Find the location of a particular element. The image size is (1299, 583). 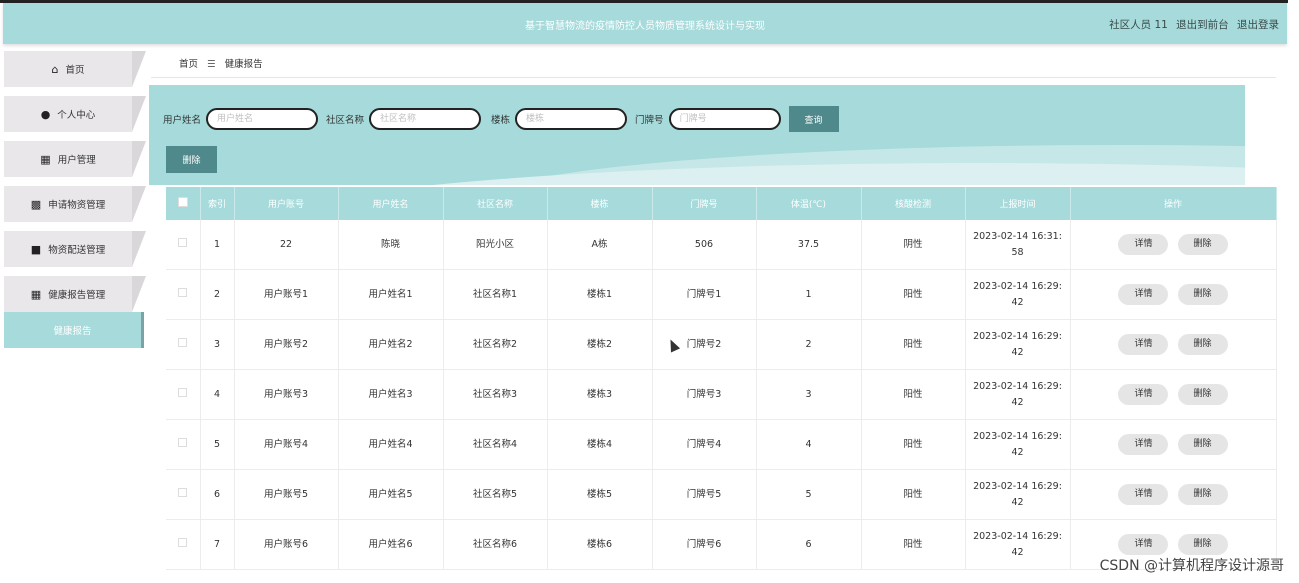

cell-account: 用户账号1 is located at coordinates (286, 294).